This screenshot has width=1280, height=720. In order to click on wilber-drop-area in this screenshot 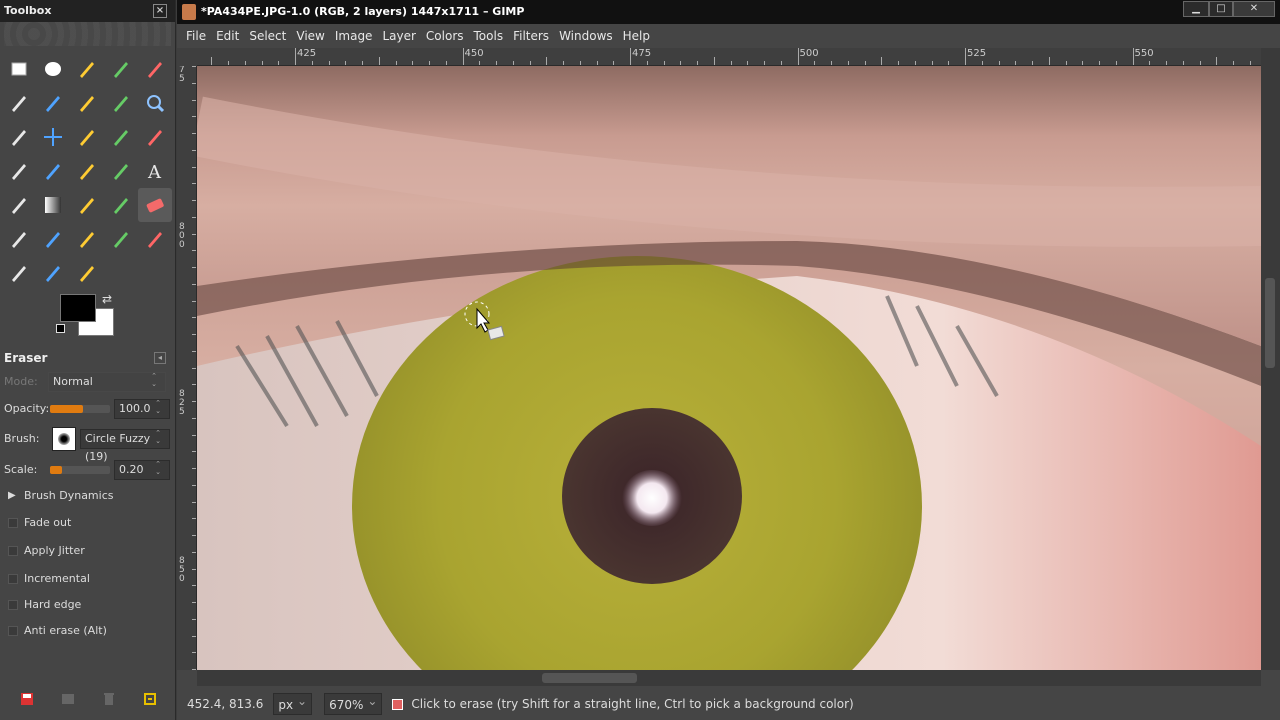, I will do `click(87, 34)`.